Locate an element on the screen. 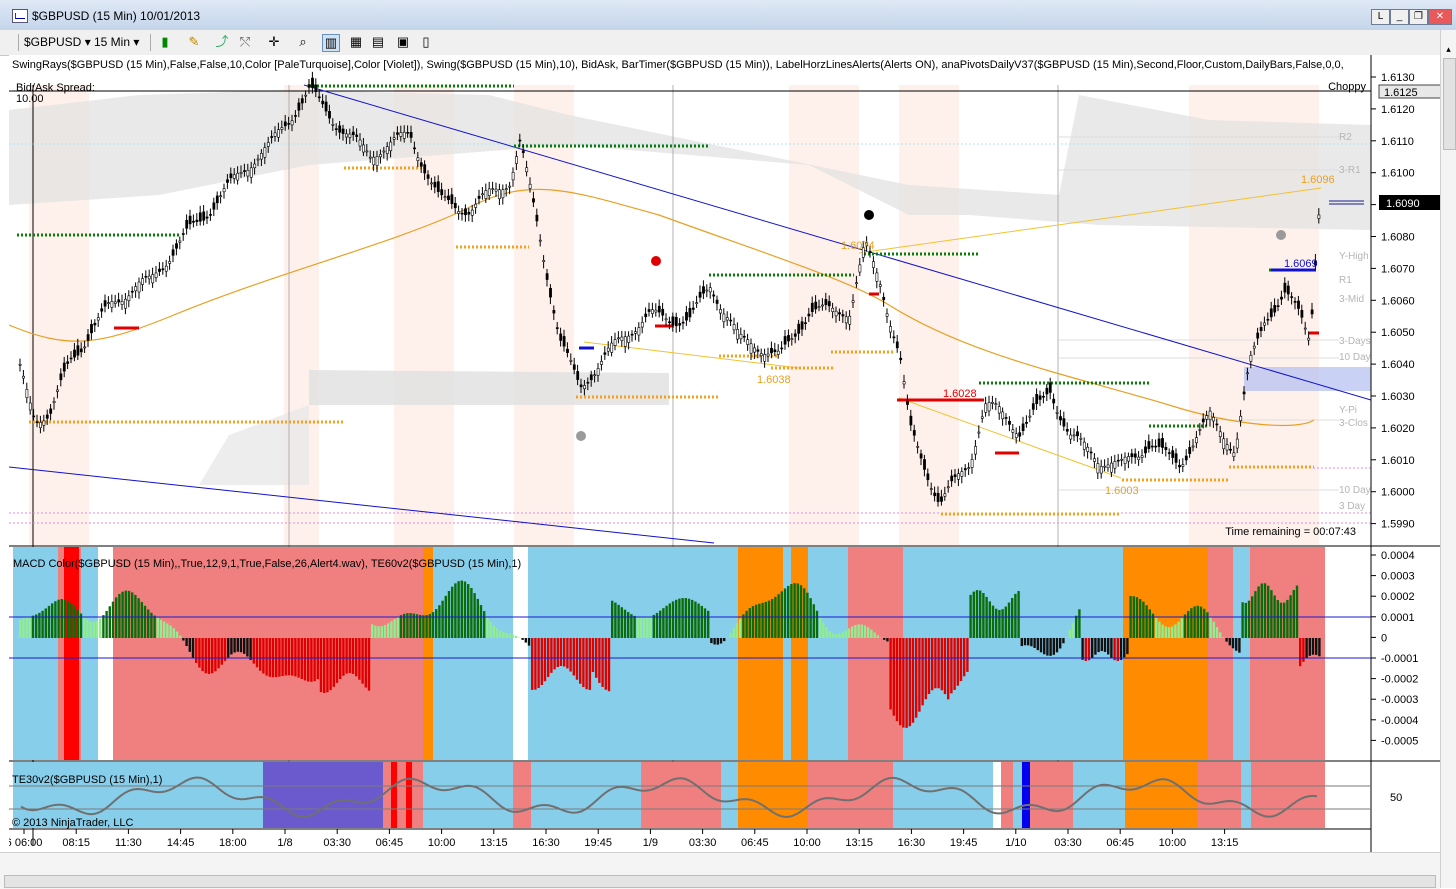  chart-trader-icon: ▥ is located at coordinates (331, 43).